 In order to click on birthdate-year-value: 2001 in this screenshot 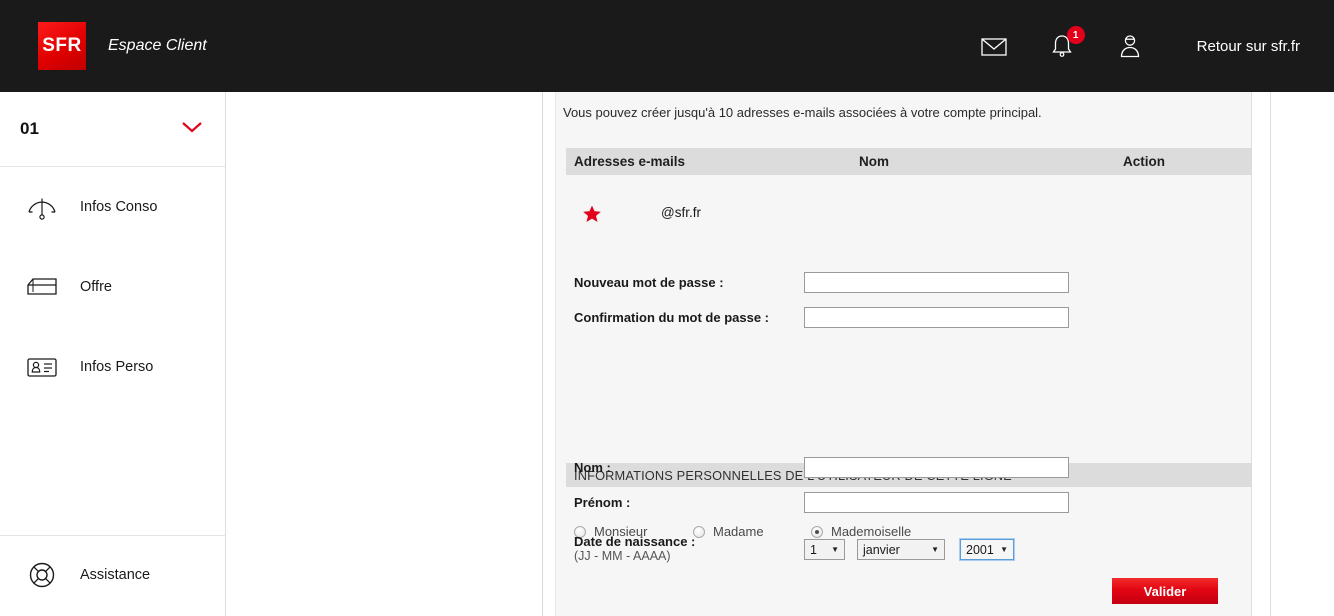, I will do `click(980, 549)`.